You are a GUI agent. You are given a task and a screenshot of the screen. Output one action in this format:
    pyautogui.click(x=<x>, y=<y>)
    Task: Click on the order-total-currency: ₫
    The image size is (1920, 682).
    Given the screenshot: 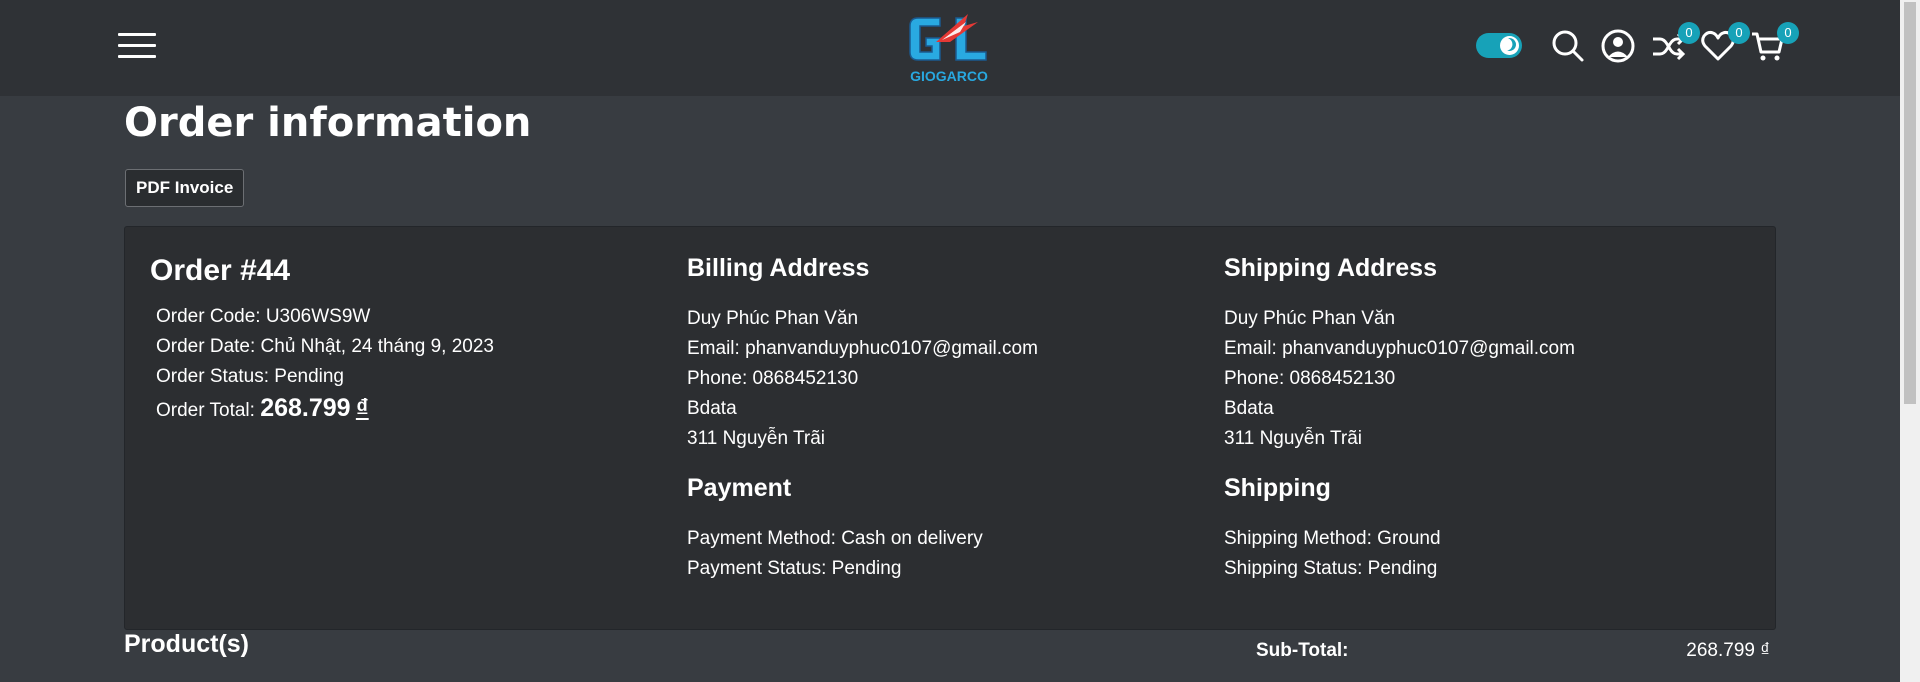 What is the action you would take?
    pyautogui.click(x=362, y=408)
    